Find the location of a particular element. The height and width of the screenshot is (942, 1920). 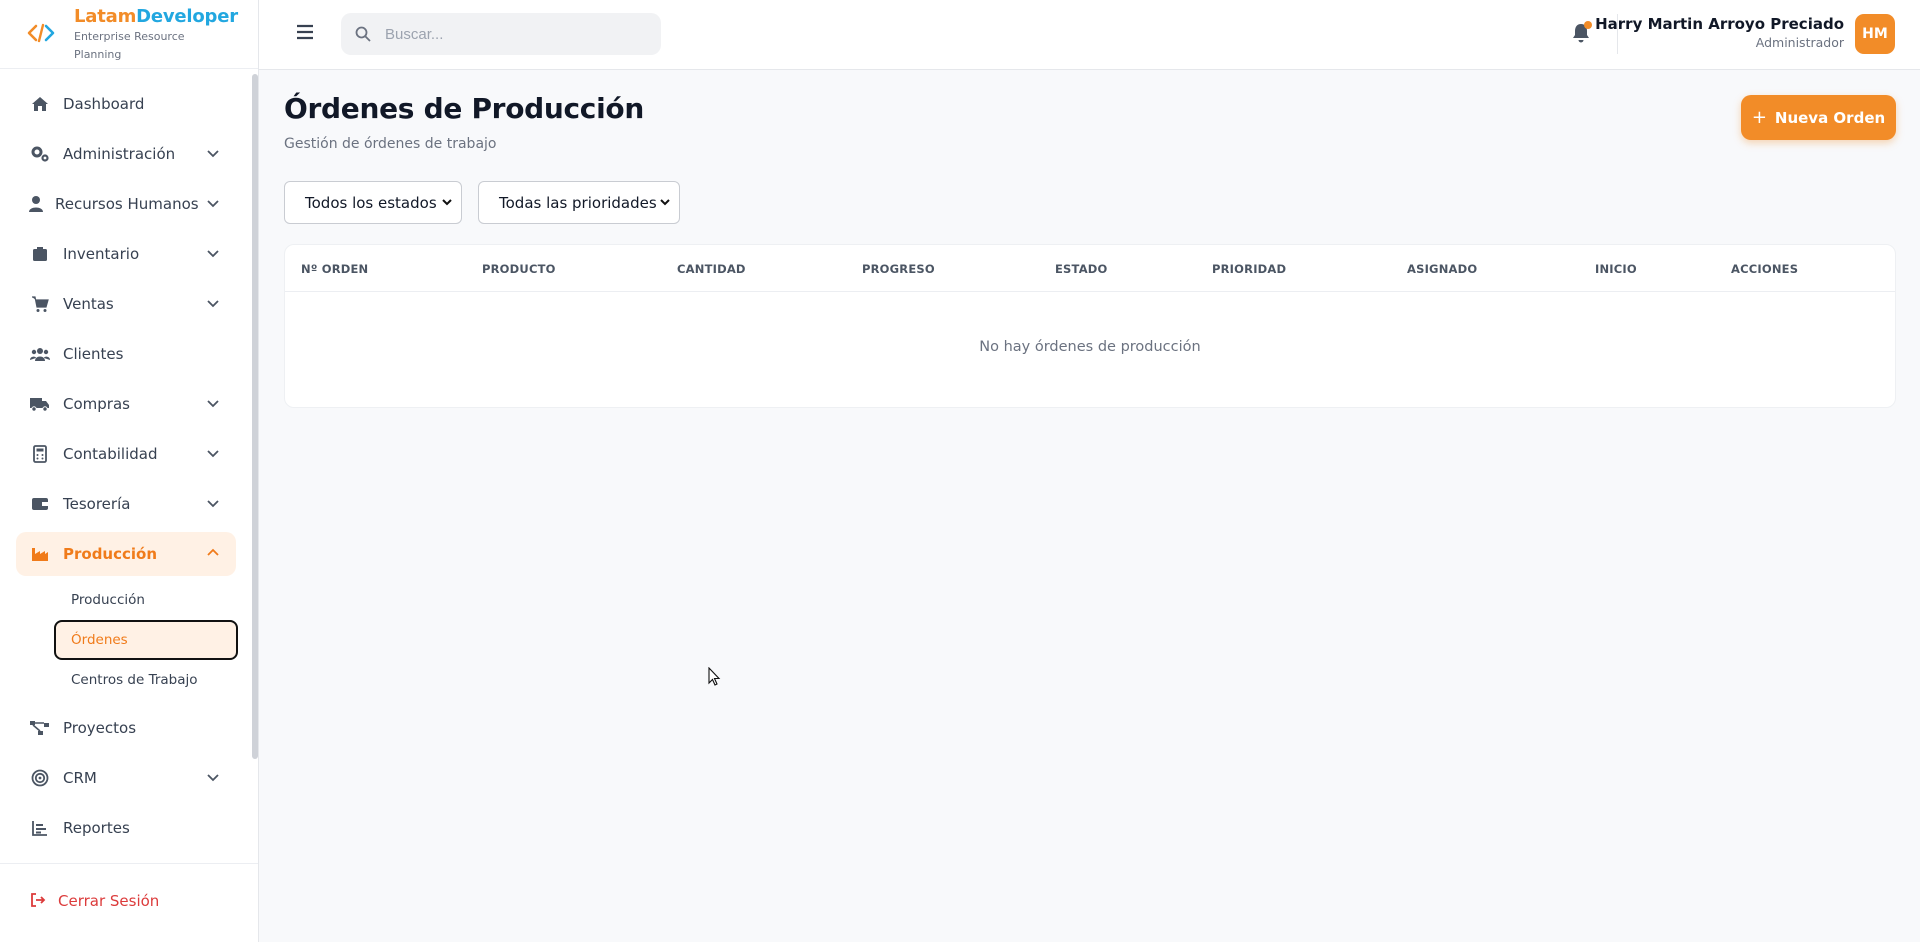

page-title: Órdenes de Producción is located at coordinates (464, 108).